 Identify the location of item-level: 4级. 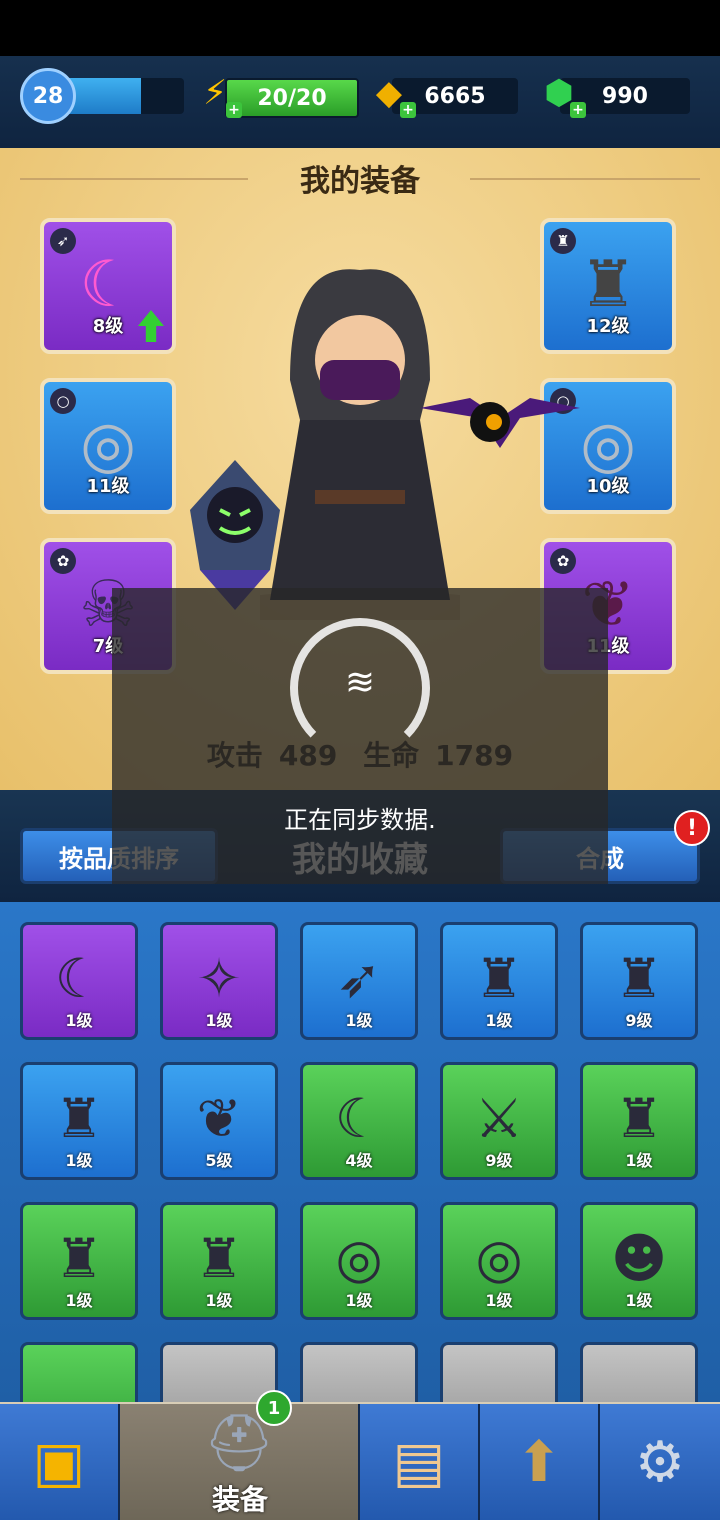
(359, 1160).